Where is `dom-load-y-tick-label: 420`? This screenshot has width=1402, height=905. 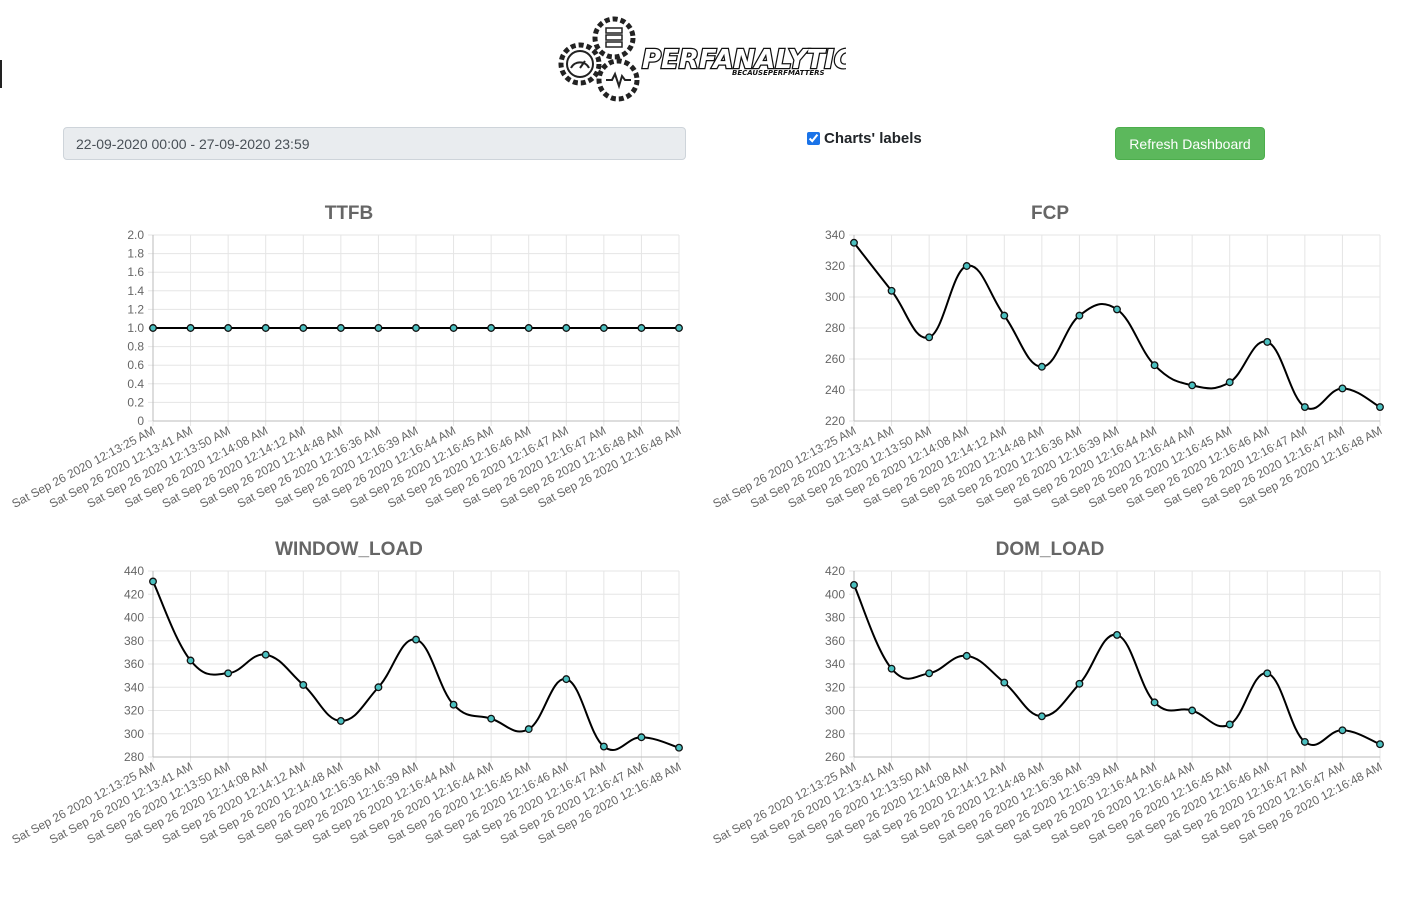 dom-load-y-tick-label: 420 is located at coordinates (835, 571).